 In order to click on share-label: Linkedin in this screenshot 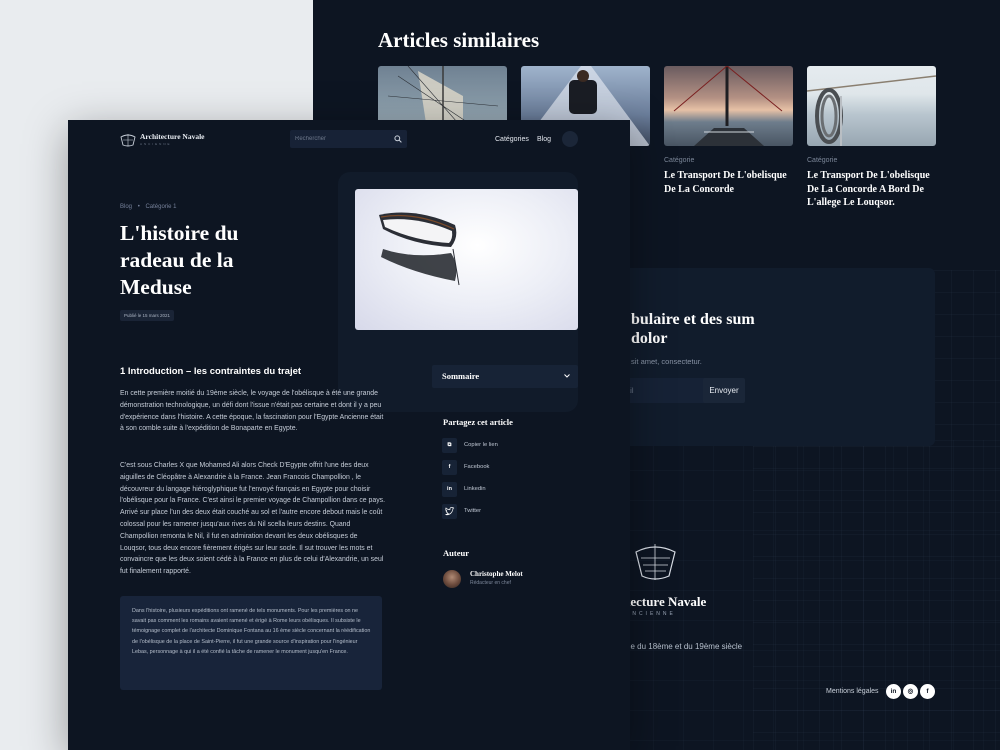, I will do `click(475, 489)`.